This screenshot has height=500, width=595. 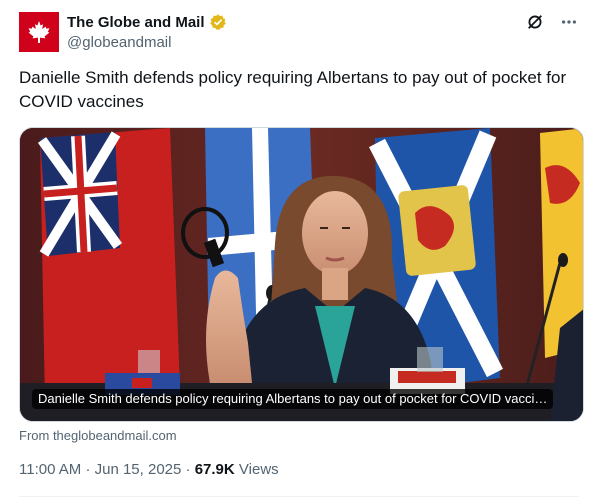 I want to click on author-handle: @globeandmail, so click(x=147, y=42).